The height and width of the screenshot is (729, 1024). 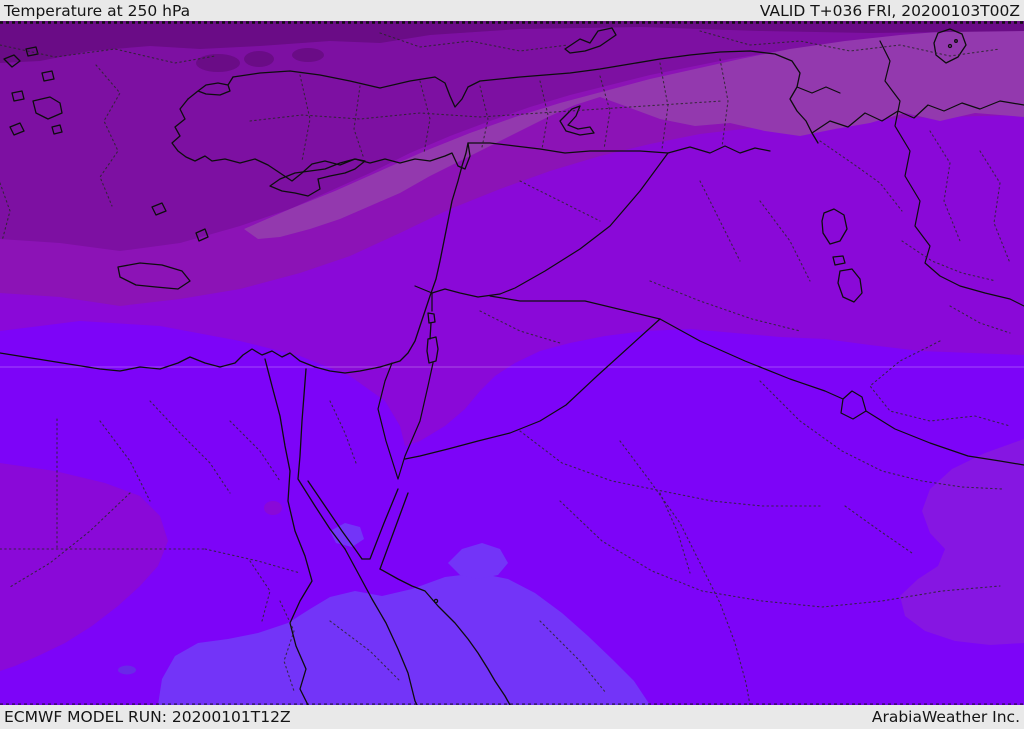 I want to click on model-run-label: ECMWF MODEL RUN: 20200101T12Z, so click(x=147, y=717).